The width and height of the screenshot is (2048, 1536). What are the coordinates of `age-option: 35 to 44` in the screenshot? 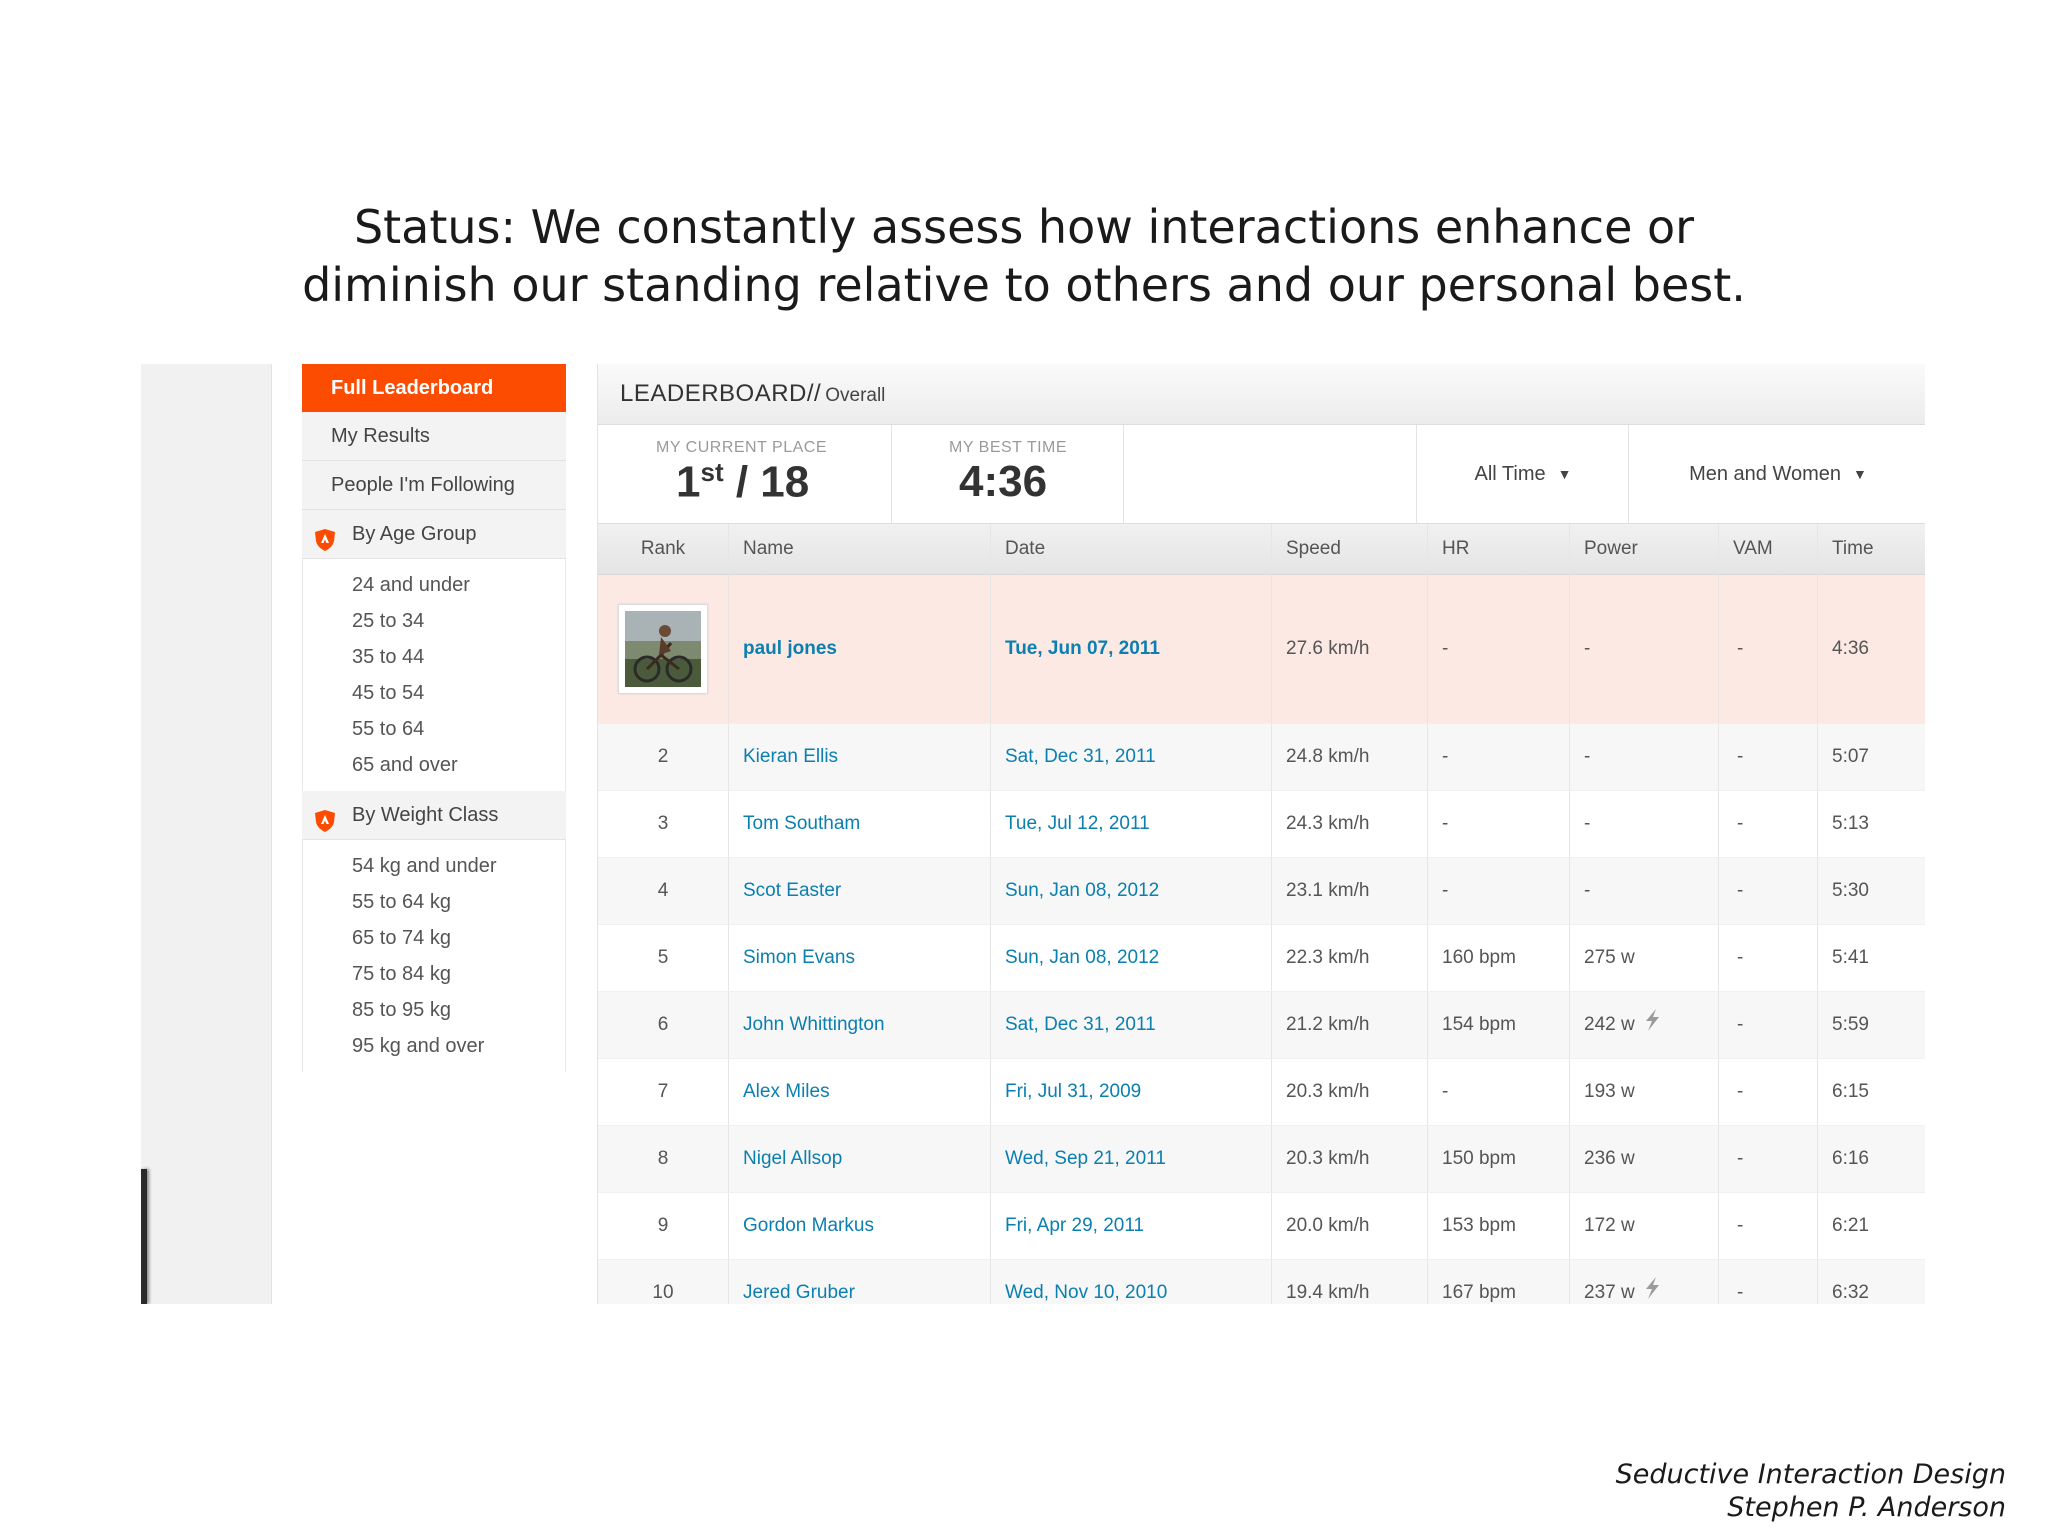 It's located at (434, 657).